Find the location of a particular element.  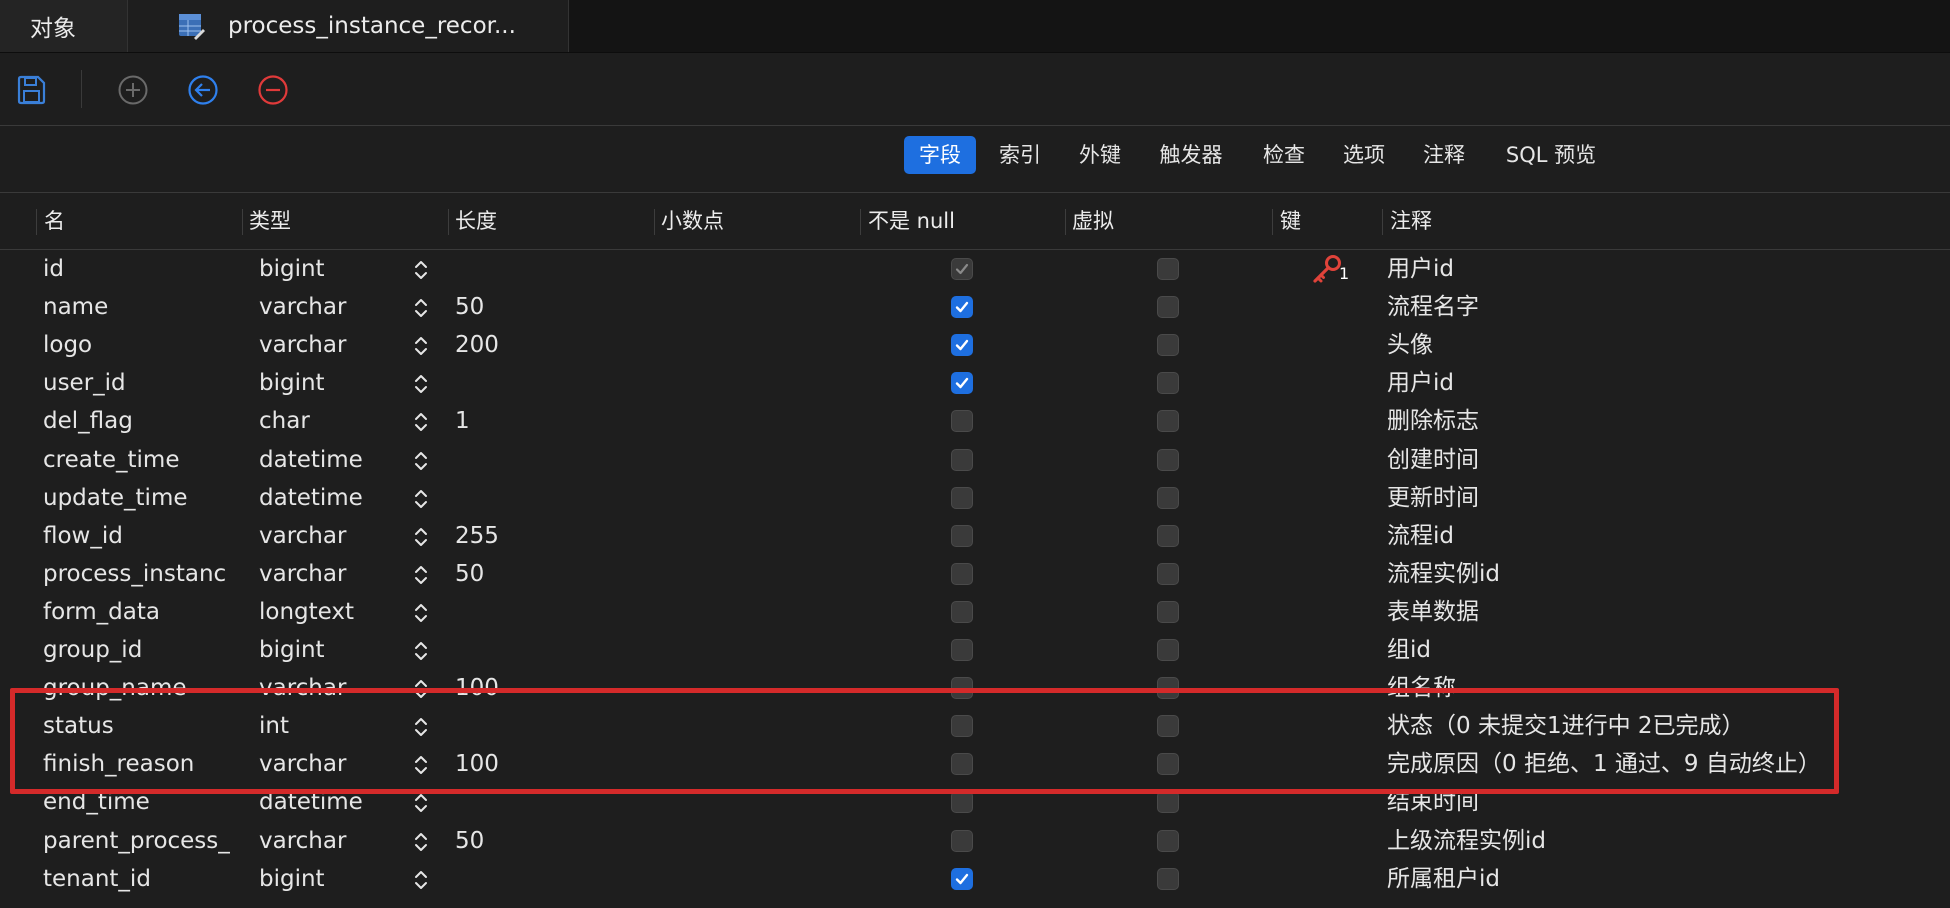

column-header-length: 长度 is located at coordinates (476, 221).